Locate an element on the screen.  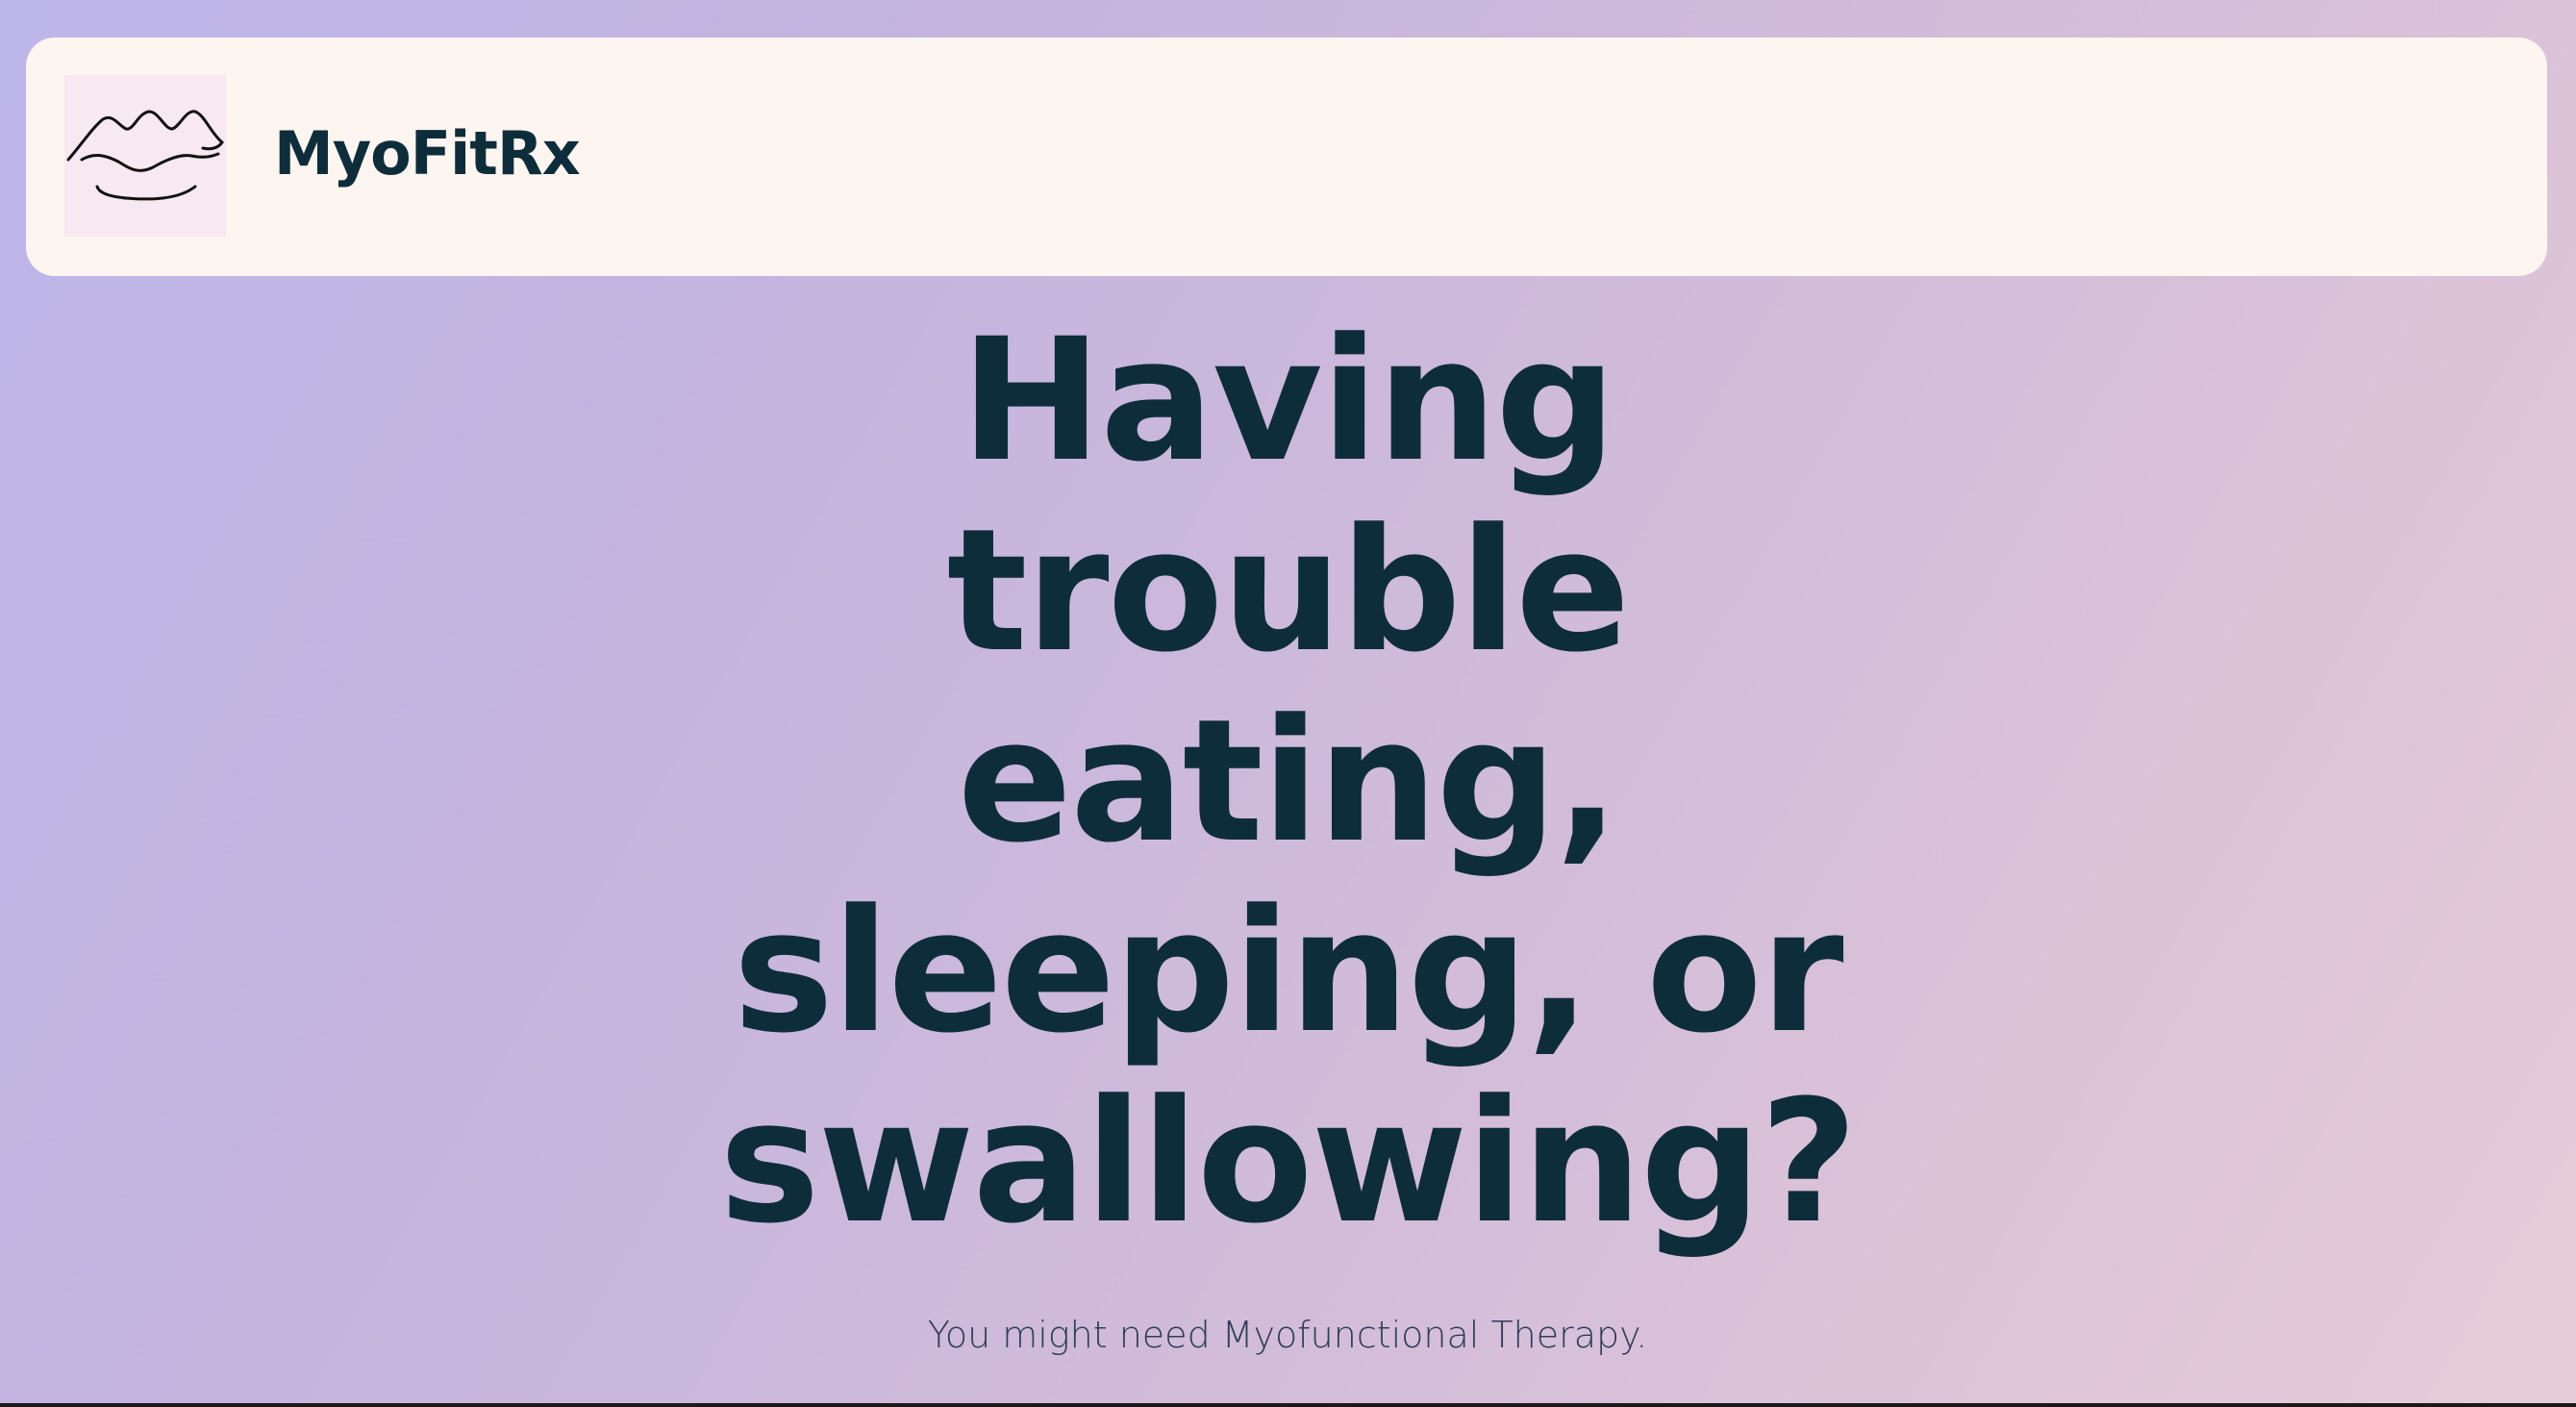
brand-name: MyoFitRx is located at coordinates (427, 154).